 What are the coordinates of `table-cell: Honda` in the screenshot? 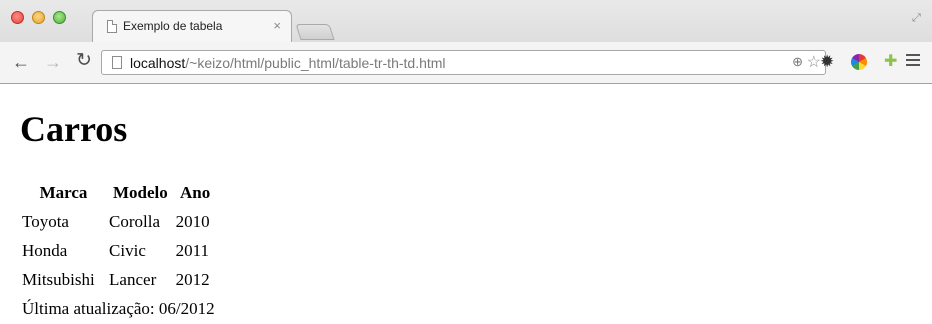 It's located at (45, 250).